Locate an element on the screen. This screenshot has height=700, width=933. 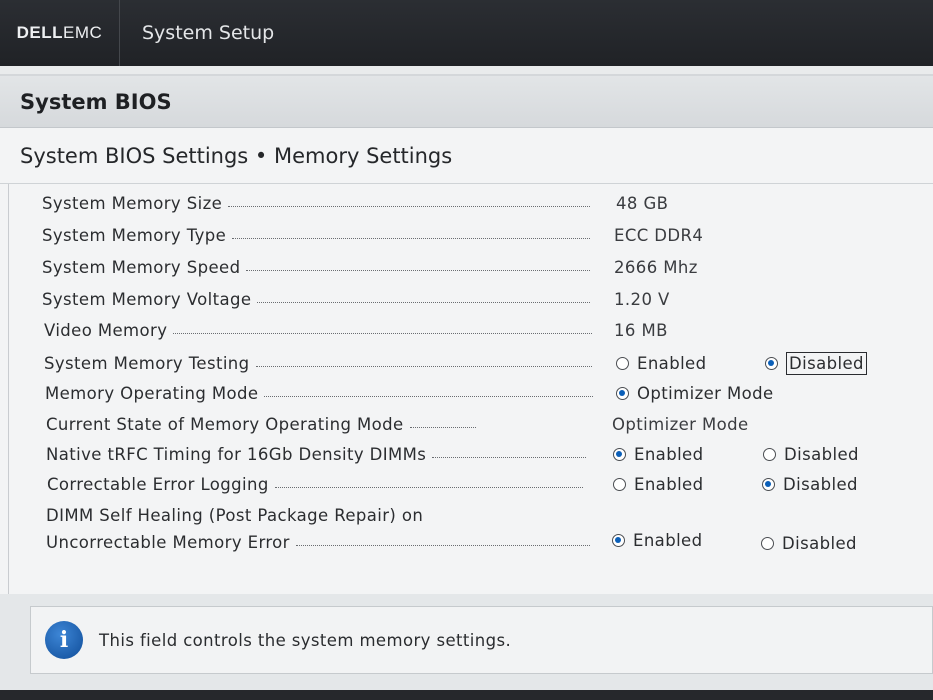
setting-label: System Memory Speed is located at coordinates (141, 267).